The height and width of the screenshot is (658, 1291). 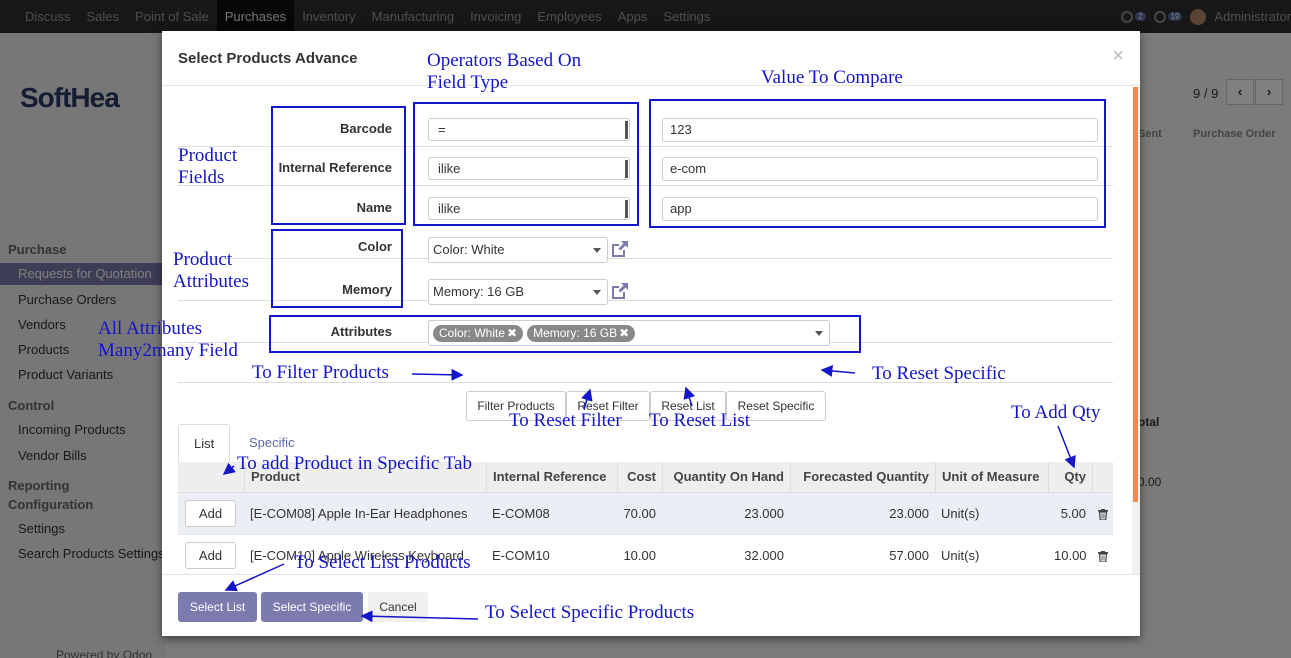 I want to click on annotation-product-attributes-line1: Product, so click(x=203, y=259).